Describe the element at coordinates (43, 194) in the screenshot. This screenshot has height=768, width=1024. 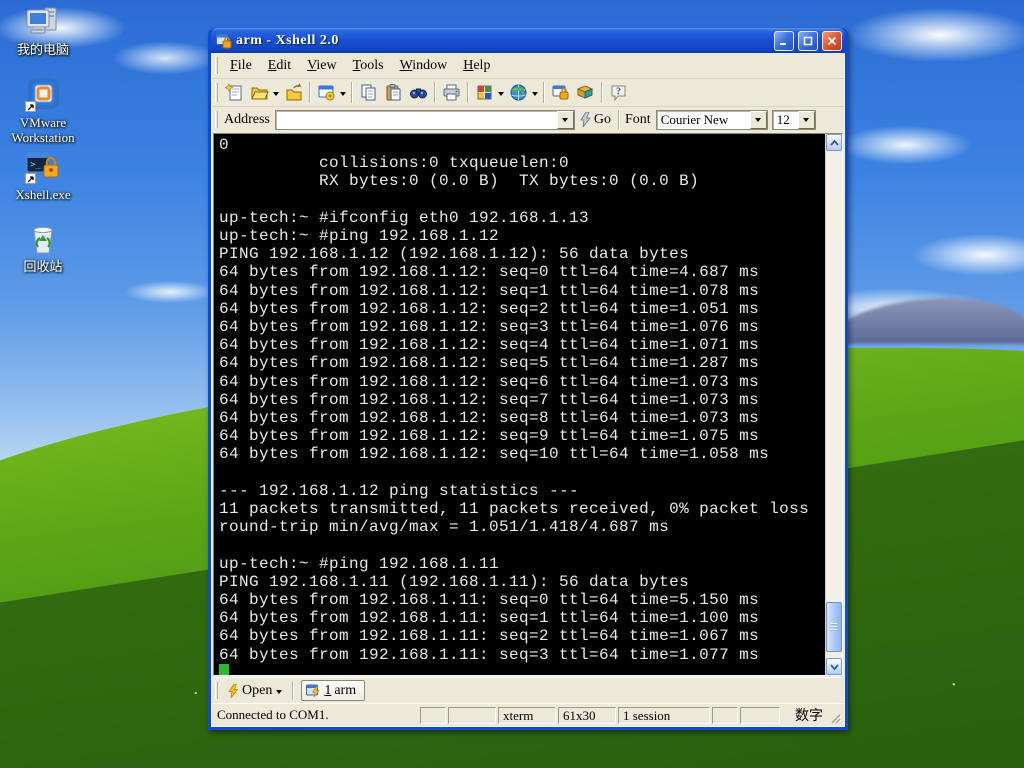
I see `desktop-icon-label: Xshell.exe` at that location.